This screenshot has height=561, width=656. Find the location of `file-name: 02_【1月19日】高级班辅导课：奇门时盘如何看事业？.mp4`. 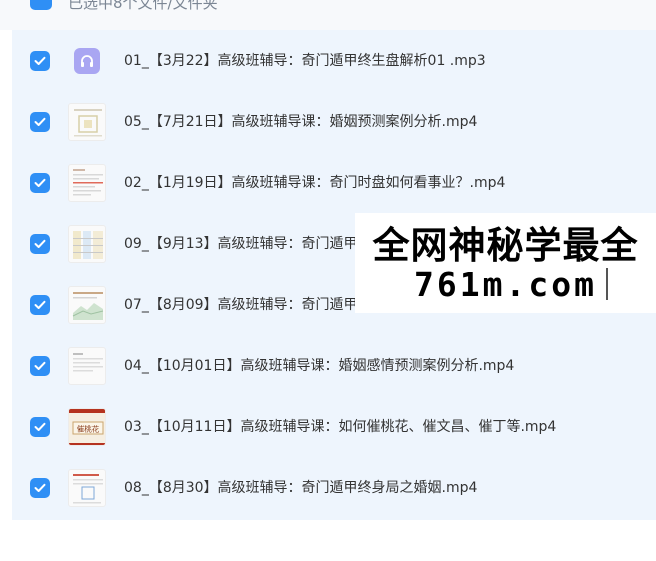

file-name: 02_【1月19日】高级班辅导课：奇门时盘如何看事业？.mp4 is located at coordinates (315, 183).